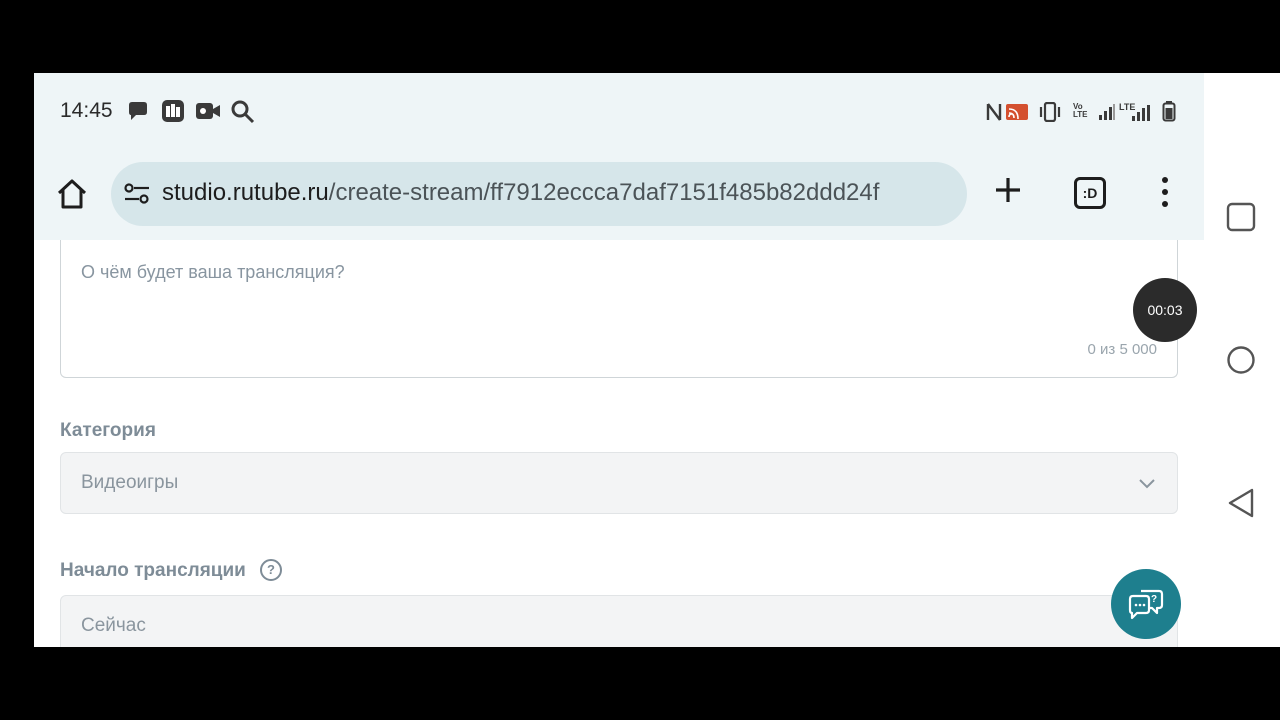 The height and width of the screenshot is (720, 1280). What do you see at coordinates (1165, 310) in the screenshot?
I see `recording-timer-badge: 00:03` at bounding box center [1165, 310].